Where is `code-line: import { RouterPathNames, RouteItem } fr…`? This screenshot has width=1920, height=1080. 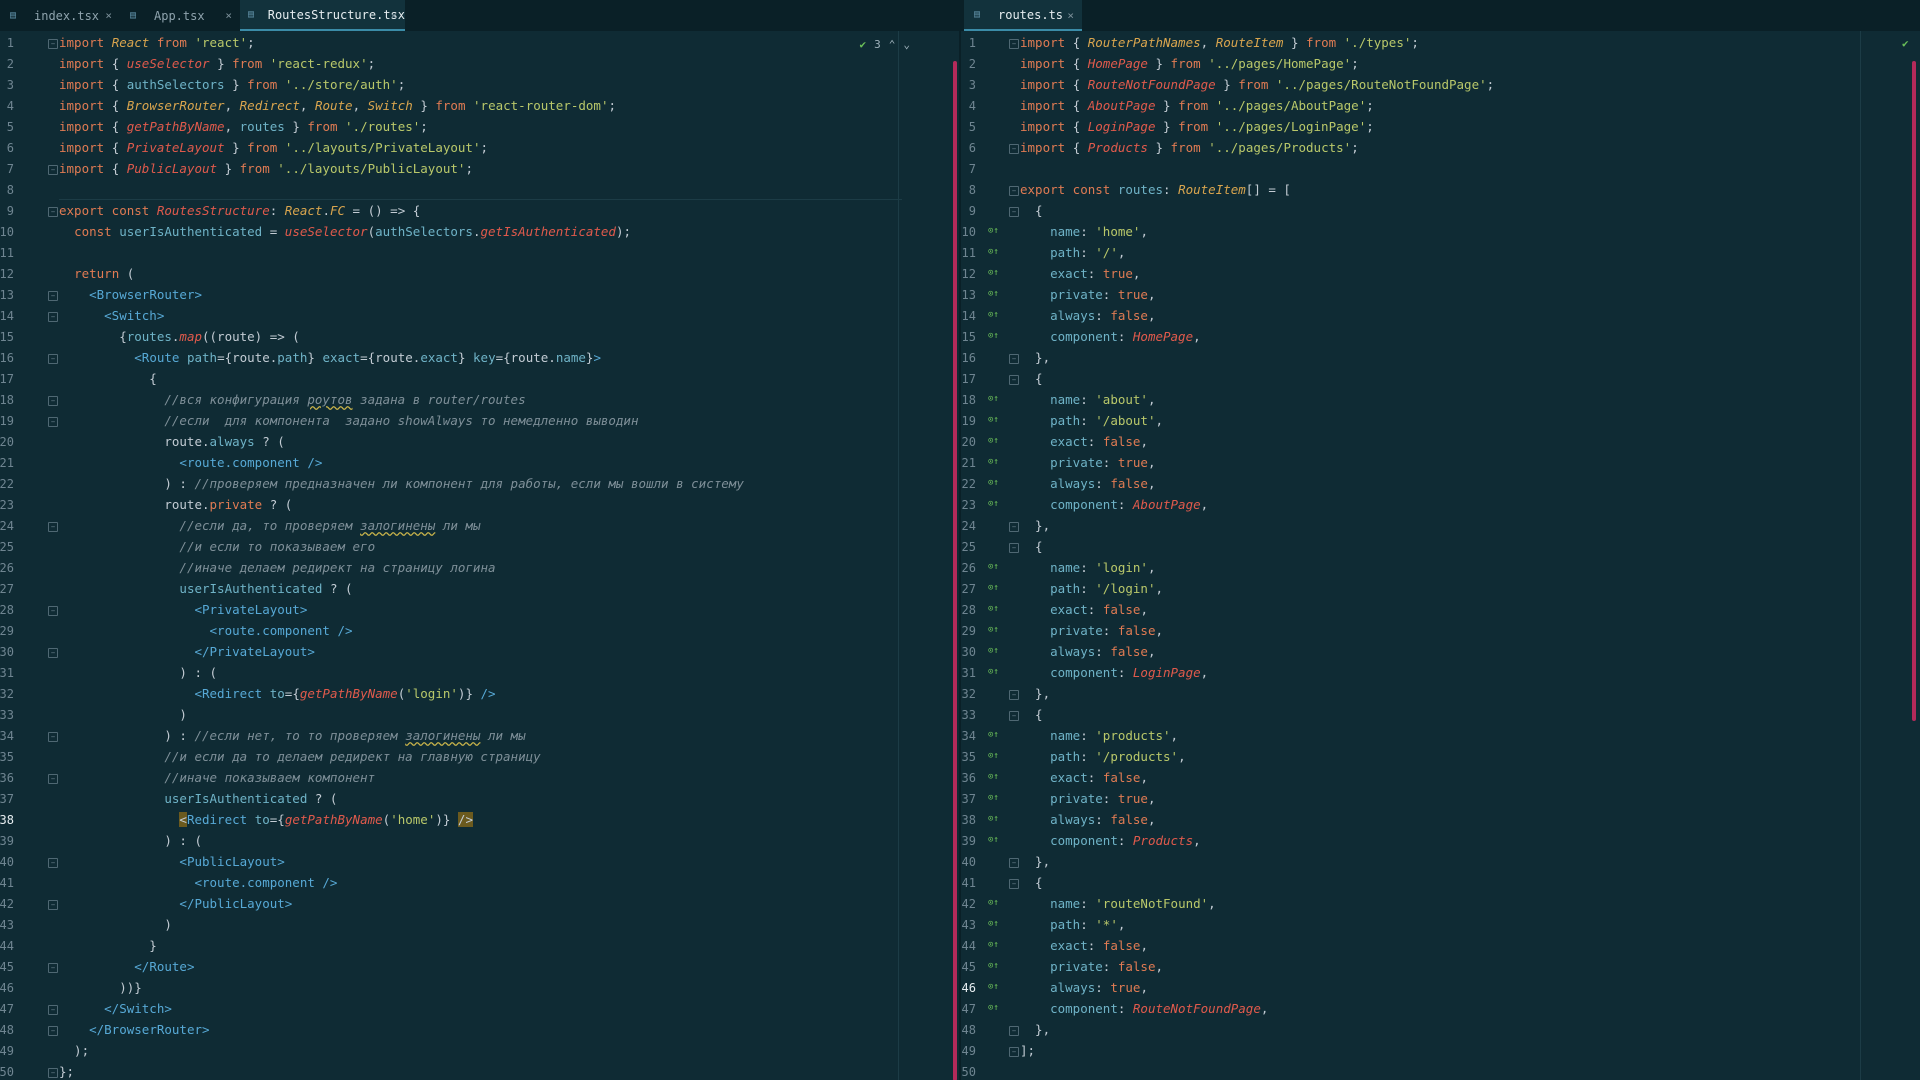
code-line: import { RouterPathNames, RouteItem } fr… is located at coordinates (1219, 42).